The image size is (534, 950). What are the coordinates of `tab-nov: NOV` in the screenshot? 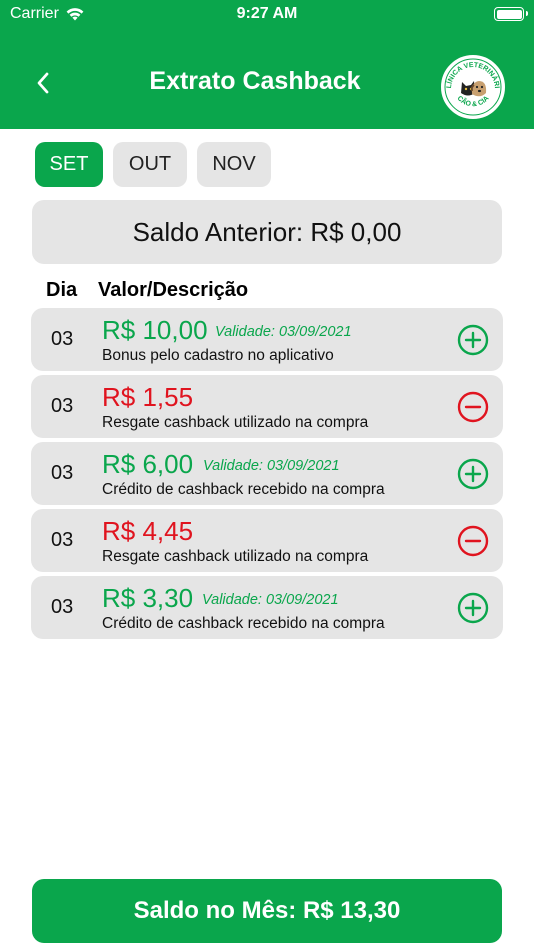 It's located at (234, 164).